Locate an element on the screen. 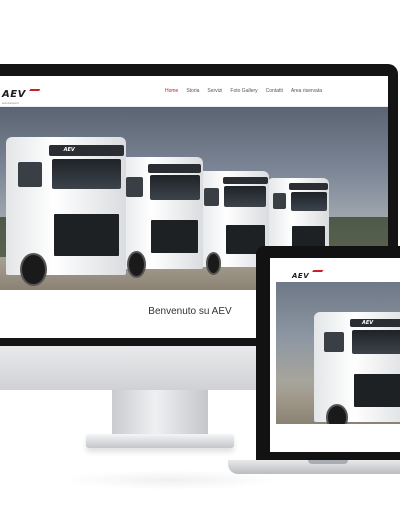 The width and height of the screenshot is (400, 516). logo-tagline: autotrasporti is located at coordinates (10, 103).